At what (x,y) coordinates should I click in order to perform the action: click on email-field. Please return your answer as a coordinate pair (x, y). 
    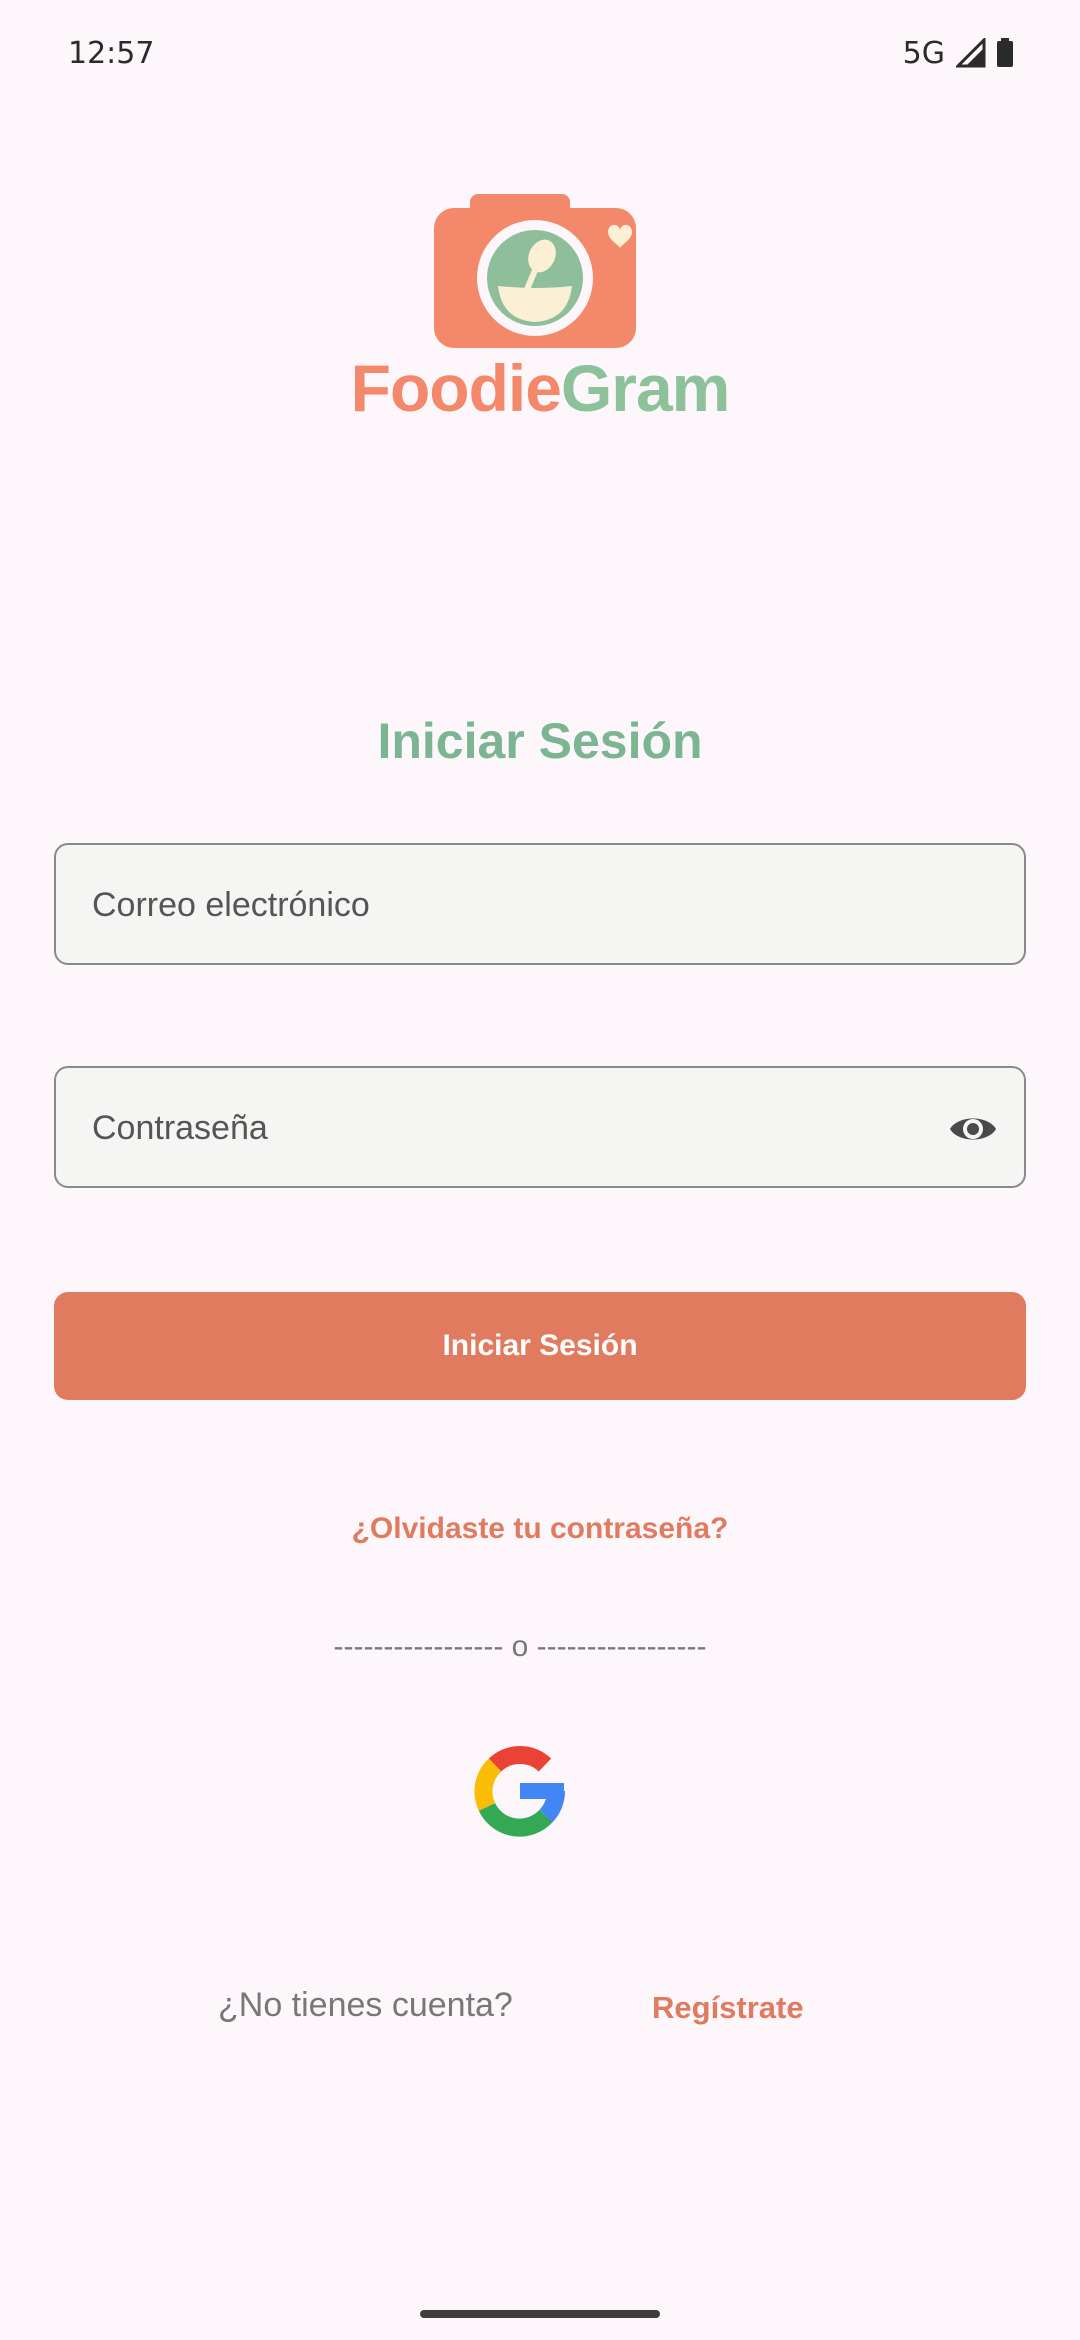
    Looking at the image, I should click on (540, 904).